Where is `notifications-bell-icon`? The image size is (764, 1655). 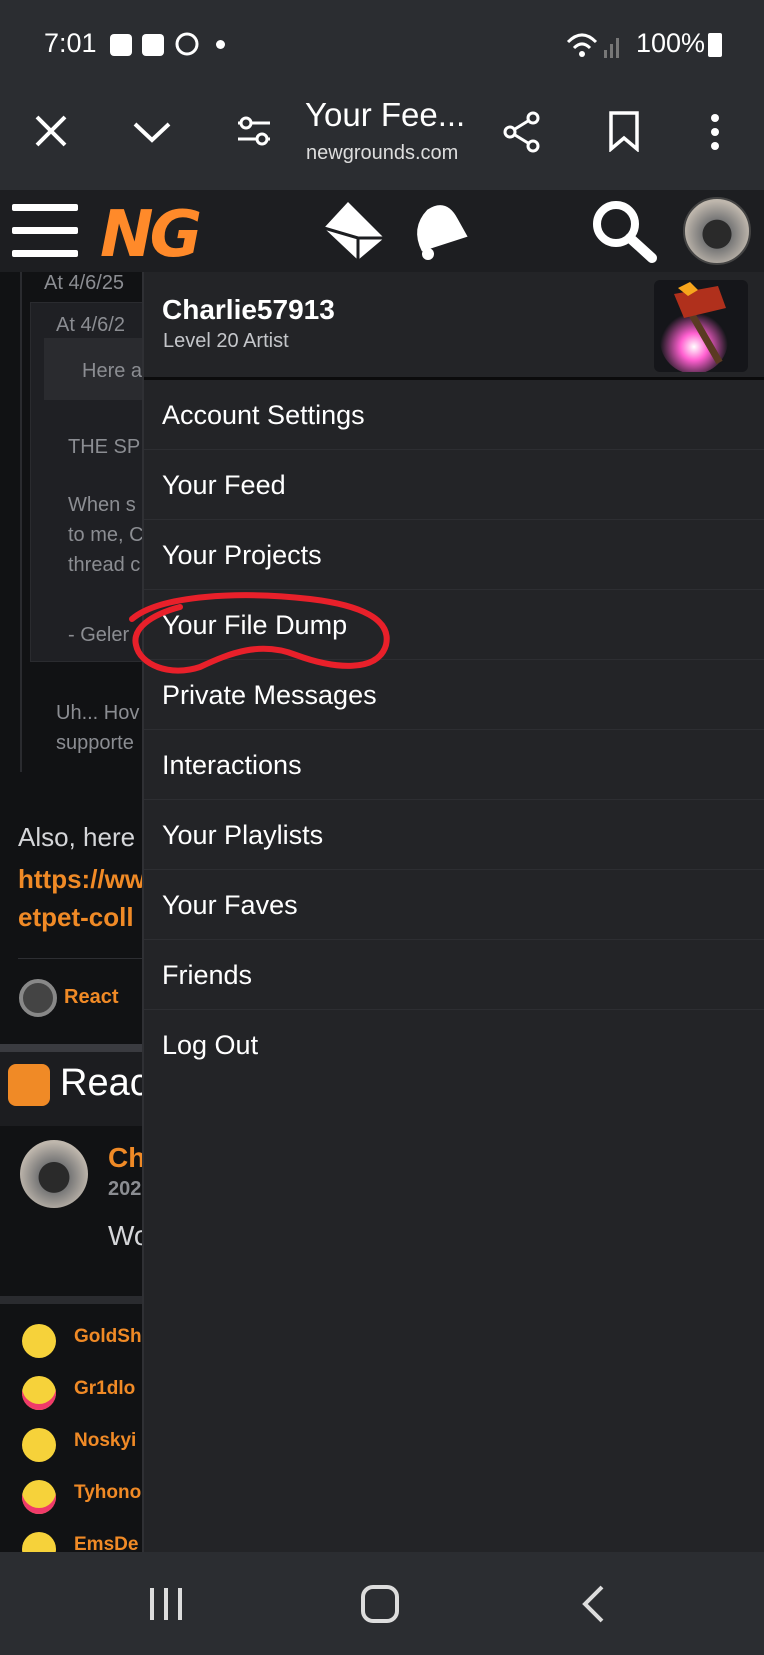
notifications-bell-icon is located at coordinates (435, 230).